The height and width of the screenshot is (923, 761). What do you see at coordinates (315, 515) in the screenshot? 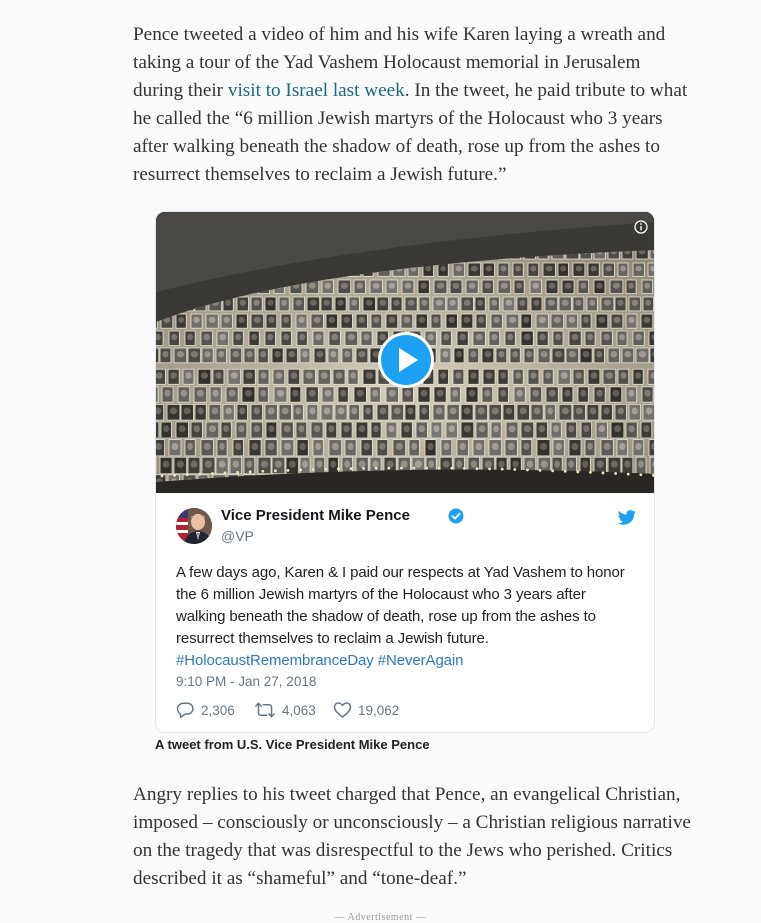
I see `tweet-author-name: Vice President Mike Pence` at bounding box center [315, 515].